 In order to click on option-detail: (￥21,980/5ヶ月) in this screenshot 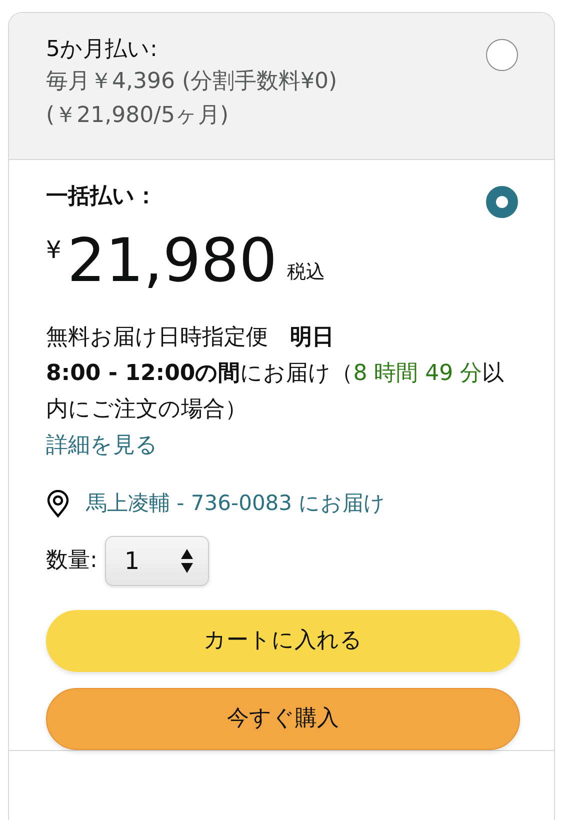, I will do `click(138, 116)`.